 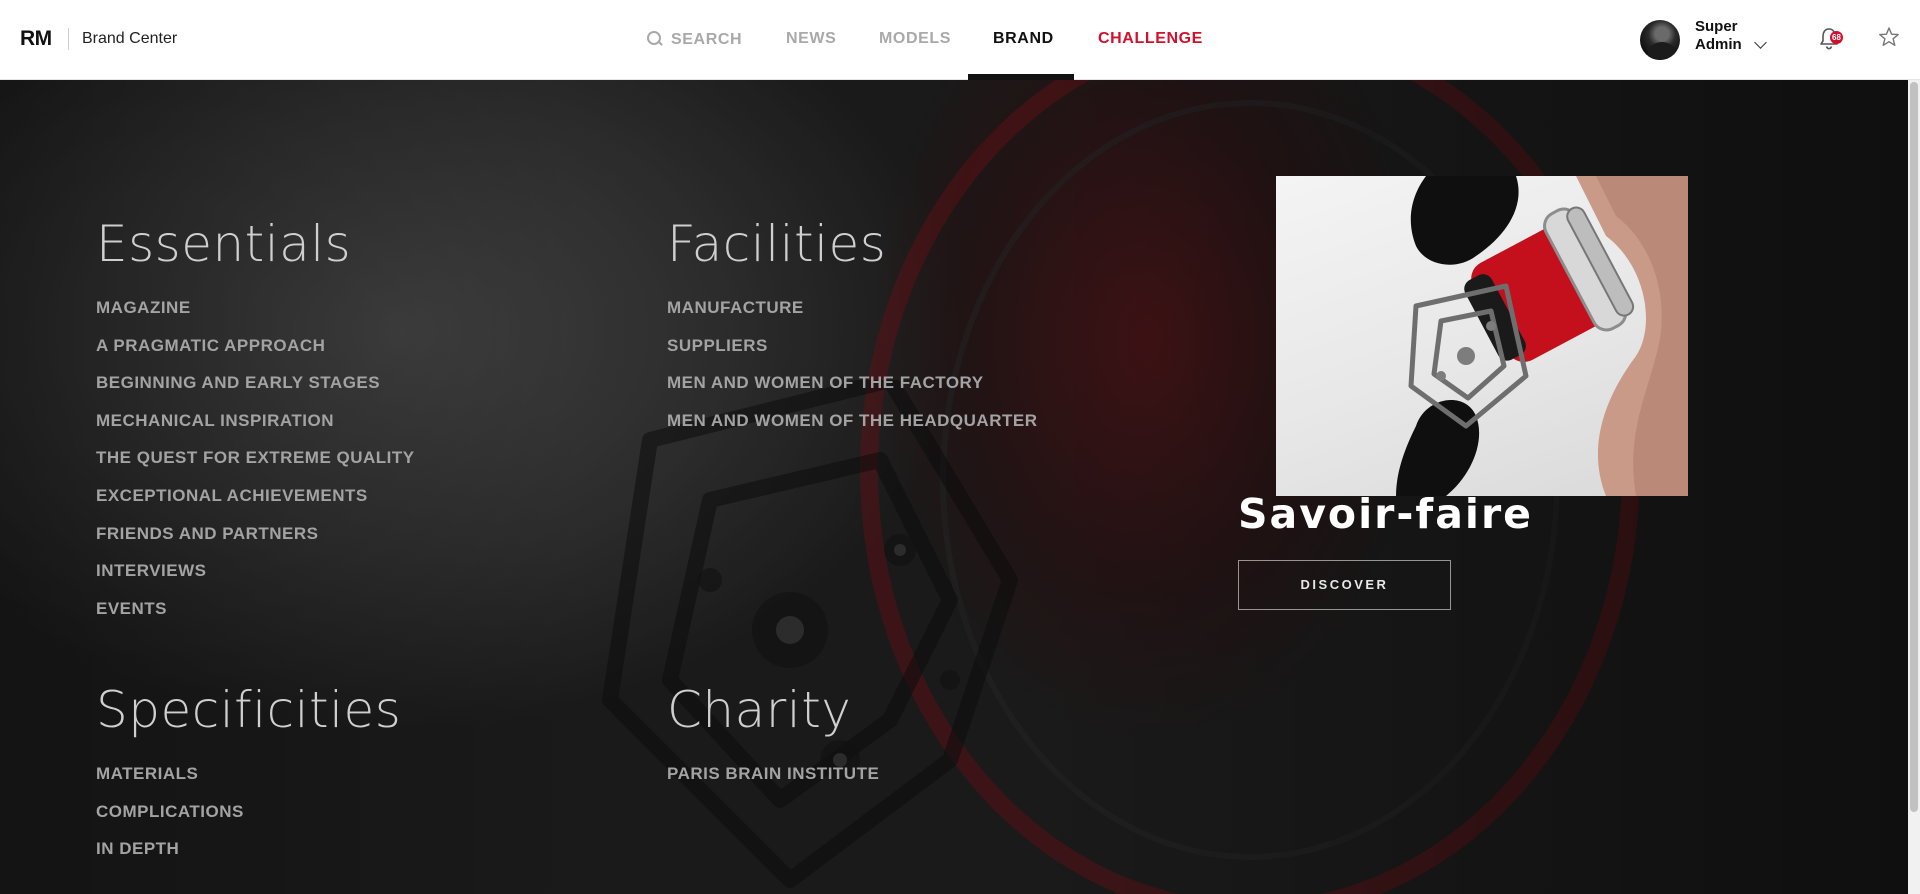 I want to click on page-scrollbar, so click(x=1914, y=487).